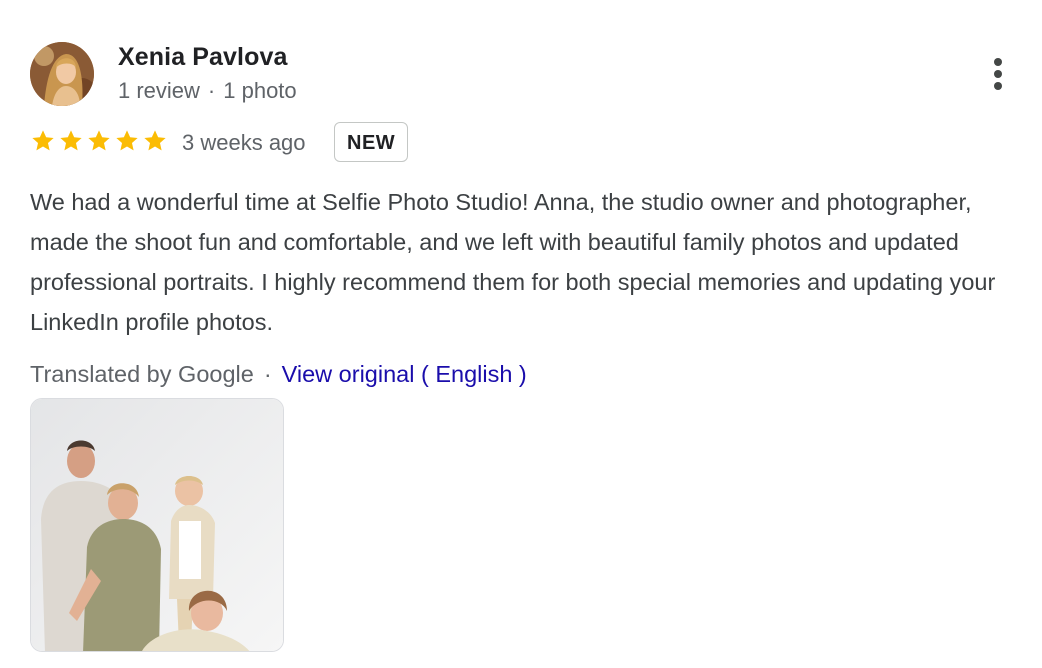 This screenshot has width=1042, height=668. What do you see at coordinates (157, 525) in the screenshot?
I see `review-photo` at bounding box center [157, 525].